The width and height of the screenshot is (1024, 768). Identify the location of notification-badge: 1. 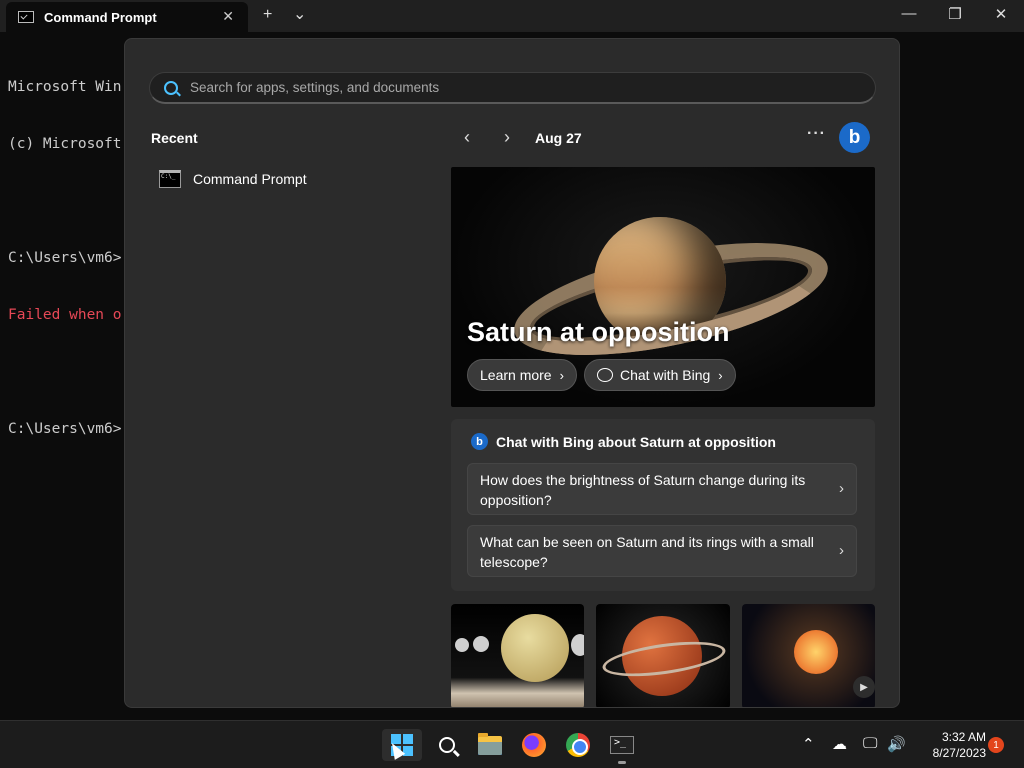
(996, 745).